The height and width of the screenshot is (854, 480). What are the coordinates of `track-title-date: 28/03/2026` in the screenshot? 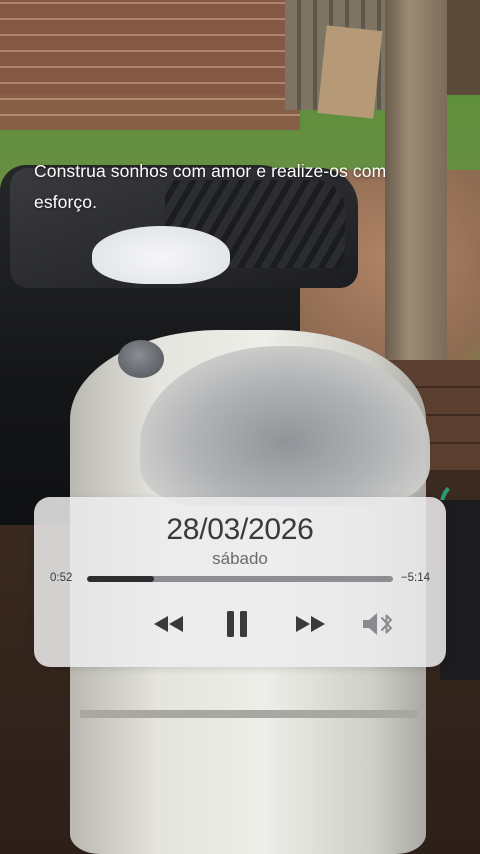 It's located at (240, 529).